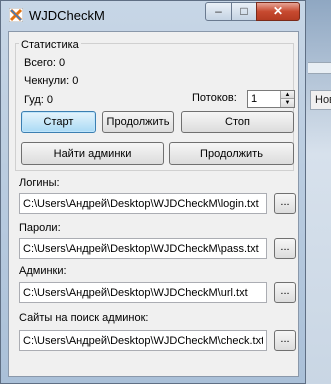 The image size is (331, 384). I want to click on search-sites-label: Сайты на поиск админок:, so click(84, 318).